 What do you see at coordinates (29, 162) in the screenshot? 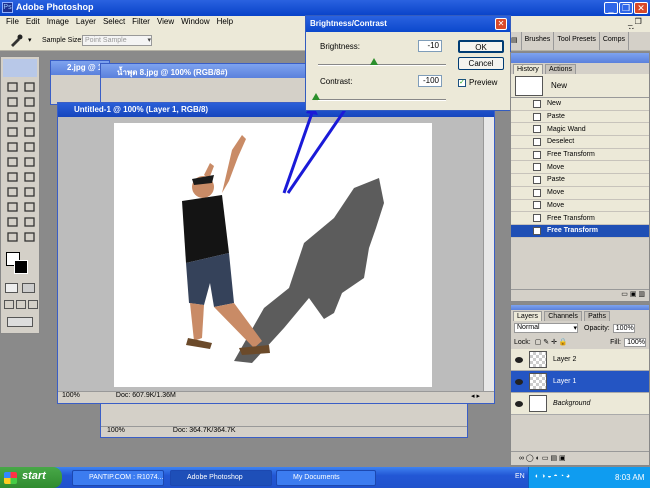
I see `gradient-tool-icon` at bounding box center [29, 162].